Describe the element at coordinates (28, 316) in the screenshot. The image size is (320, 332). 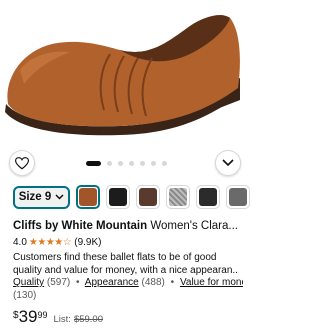
I see `price-whole: 39` at that location.